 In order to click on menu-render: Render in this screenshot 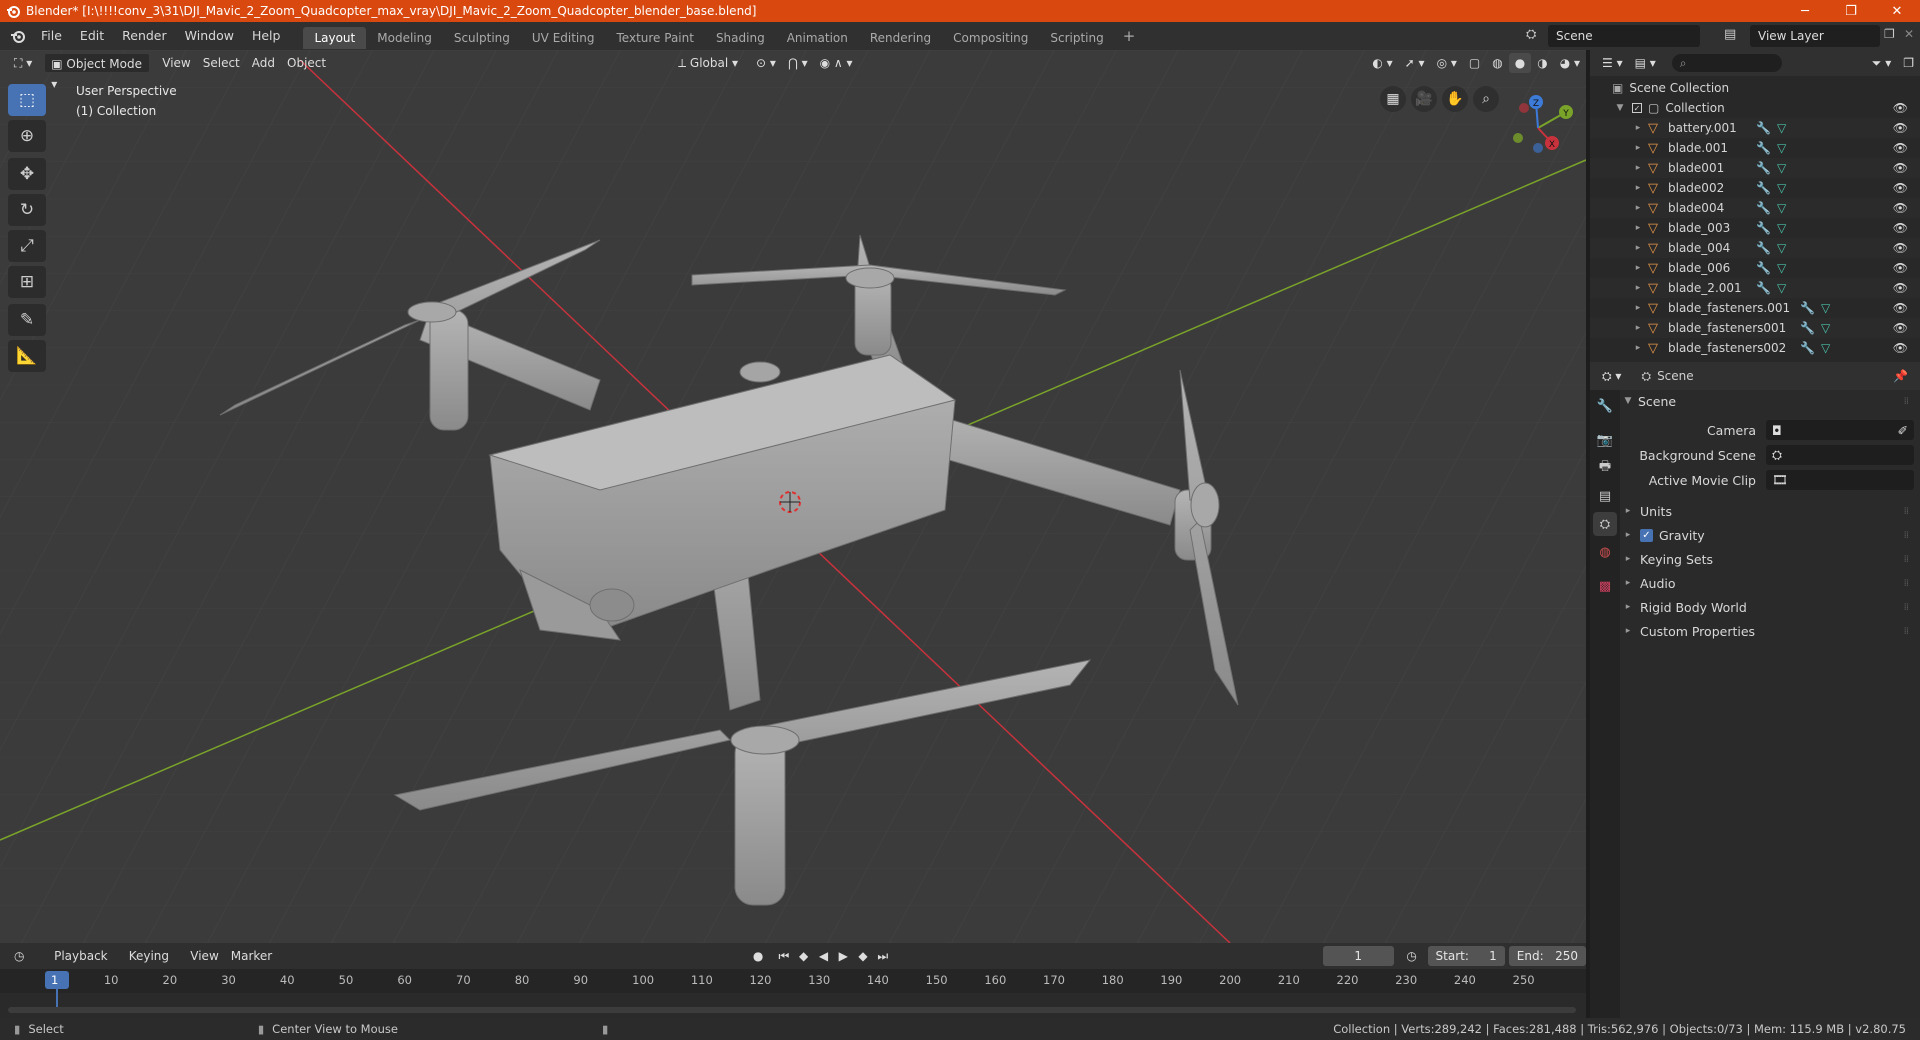, I will do `click(144, 36)`.